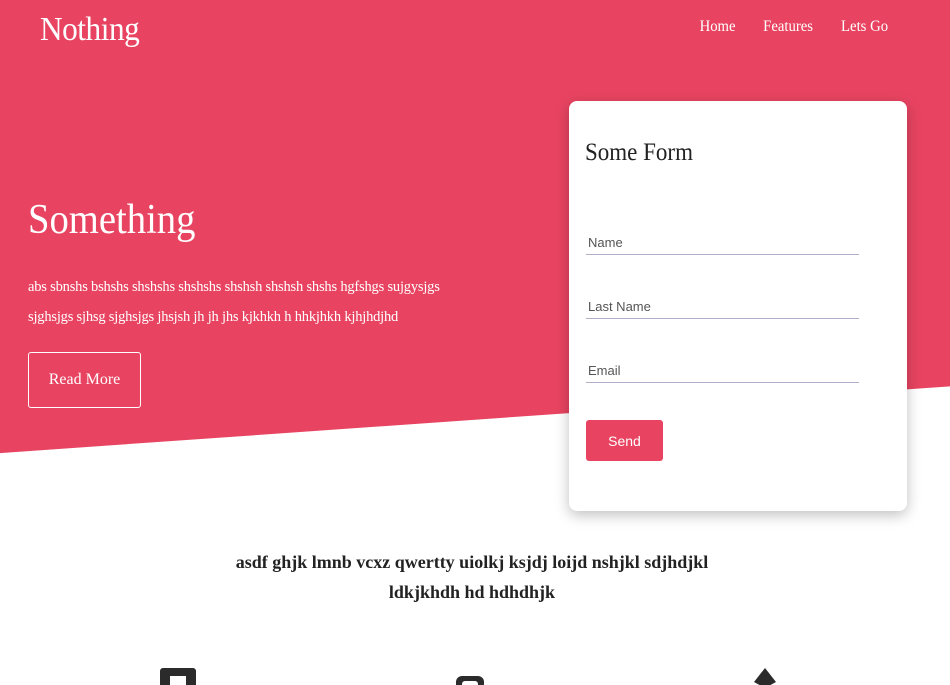 This screenshot has height=685, width=950. I want to click on brand-logo: Nothing, so click(90, 30).